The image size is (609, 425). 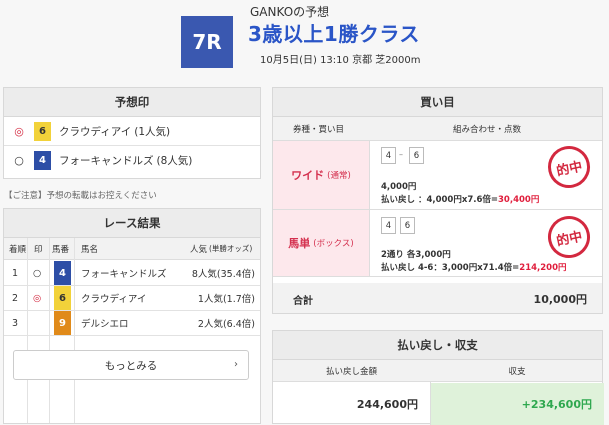 I want to click on bet-amount: 2通り 各3,000円, so click(x=416, y=255).